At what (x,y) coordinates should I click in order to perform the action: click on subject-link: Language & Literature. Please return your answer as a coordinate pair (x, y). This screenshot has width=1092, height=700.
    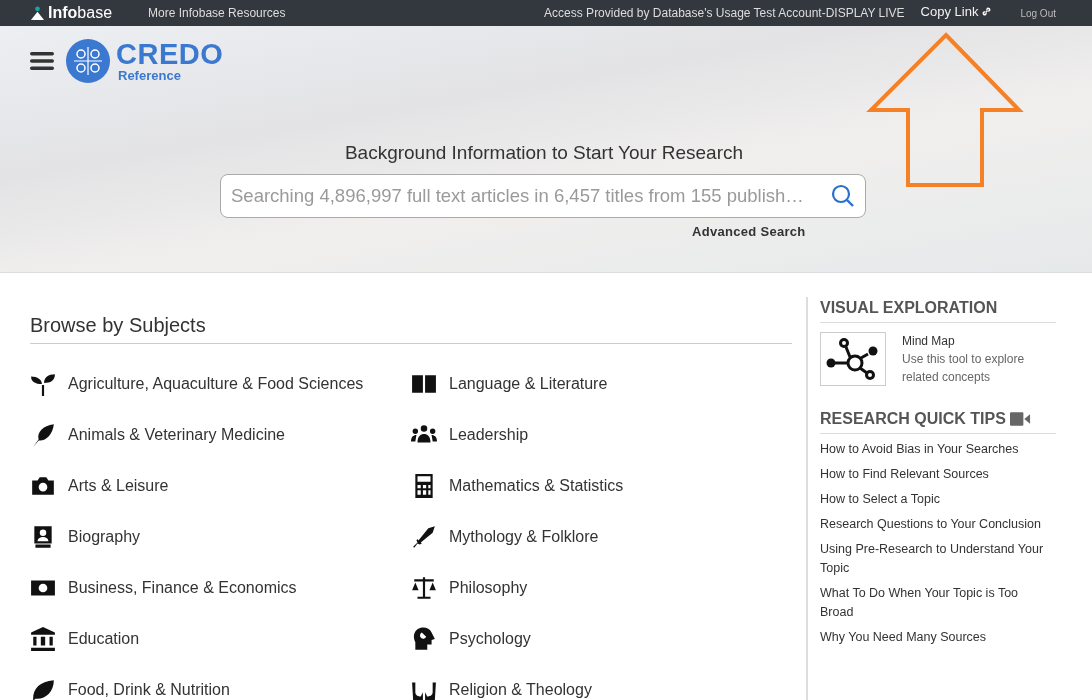
    Looking at the image, I should click on (601, 383).